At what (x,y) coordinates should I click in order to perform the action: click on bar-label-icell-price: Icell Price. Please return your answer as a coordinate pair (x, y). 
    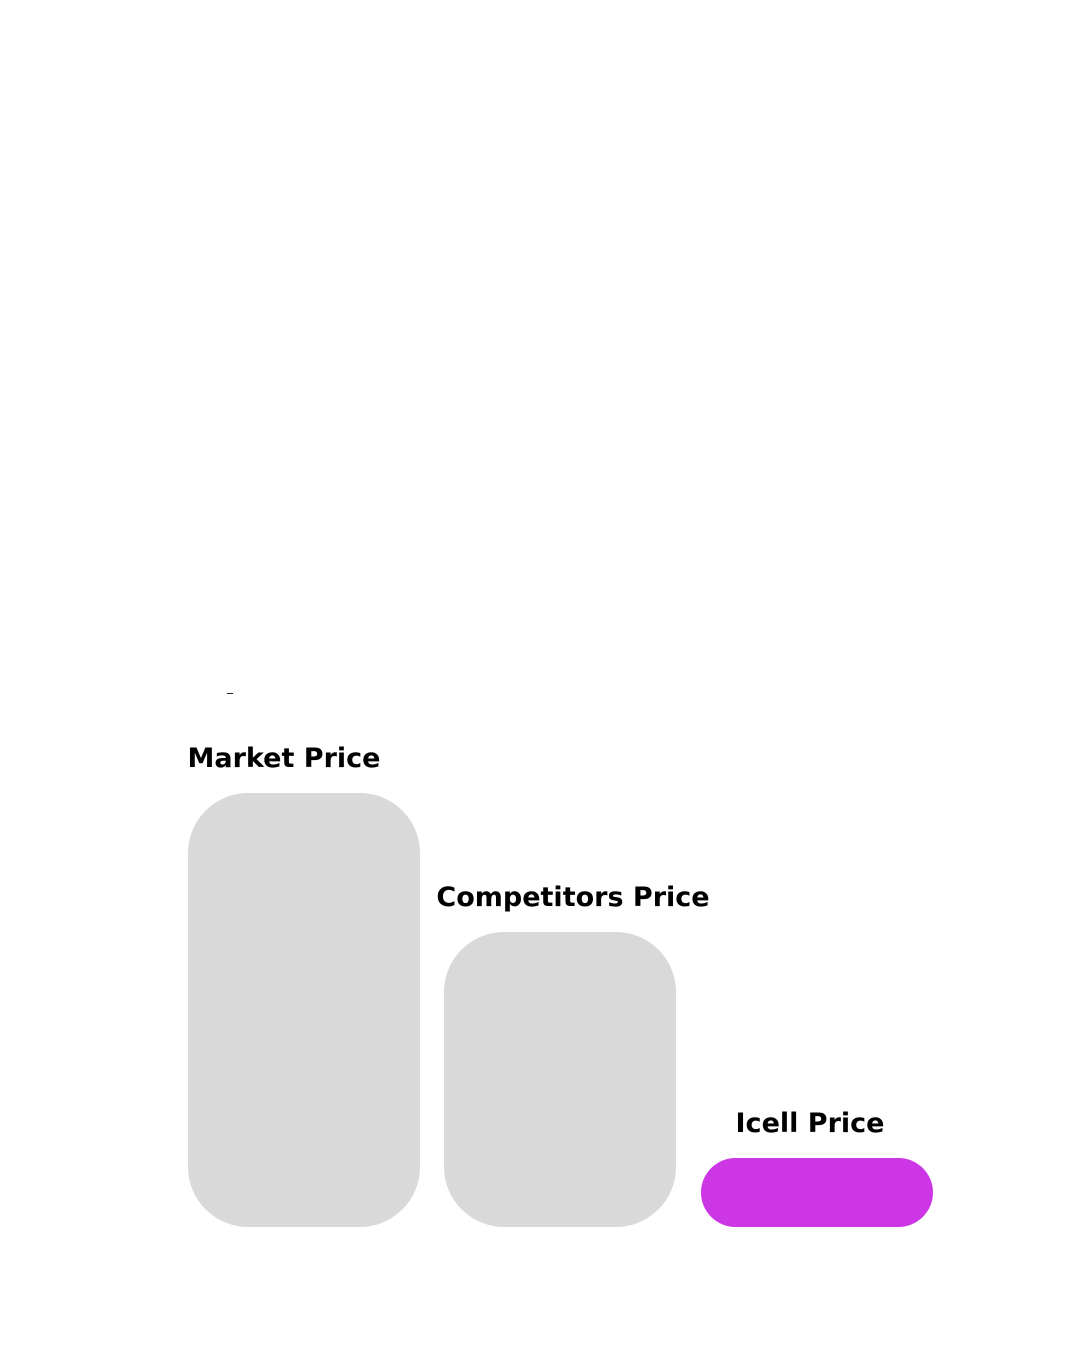
    Looking at the image, I should click on (810, 1123).